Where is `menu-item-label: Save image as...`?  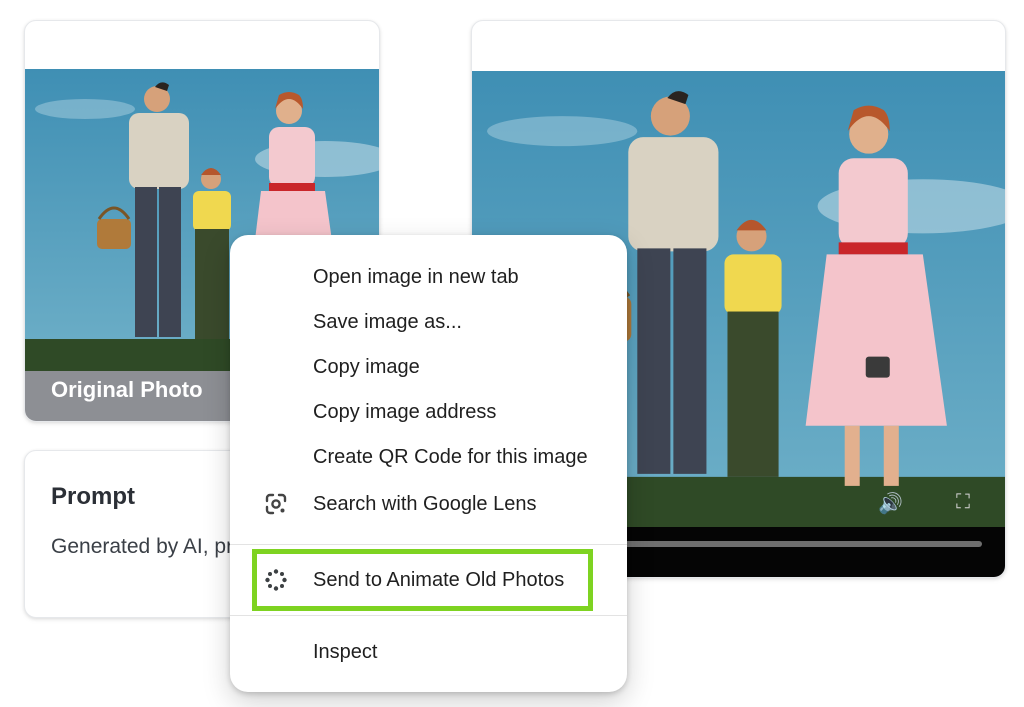 menu-item-label: Save image as... is located at coordinates (387, 322).